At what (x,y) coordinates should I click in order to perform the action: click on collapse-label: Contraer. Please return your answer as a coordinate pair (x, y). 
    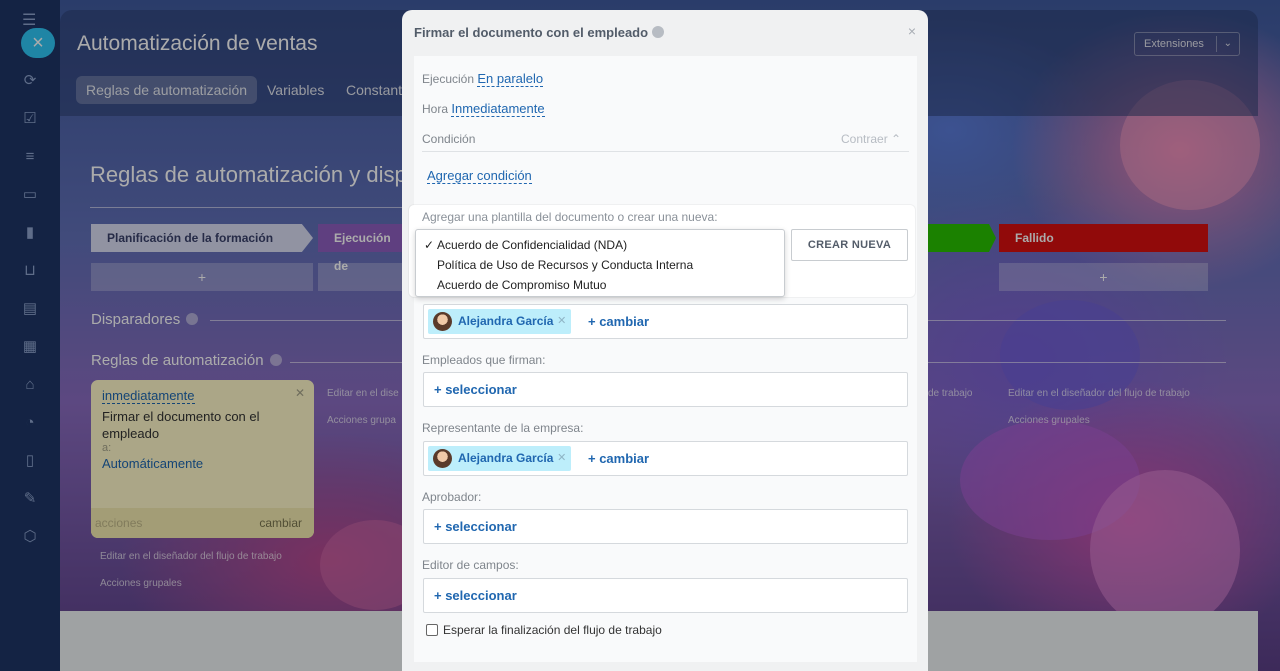
    Looking at the image, I should click on (864, 139).